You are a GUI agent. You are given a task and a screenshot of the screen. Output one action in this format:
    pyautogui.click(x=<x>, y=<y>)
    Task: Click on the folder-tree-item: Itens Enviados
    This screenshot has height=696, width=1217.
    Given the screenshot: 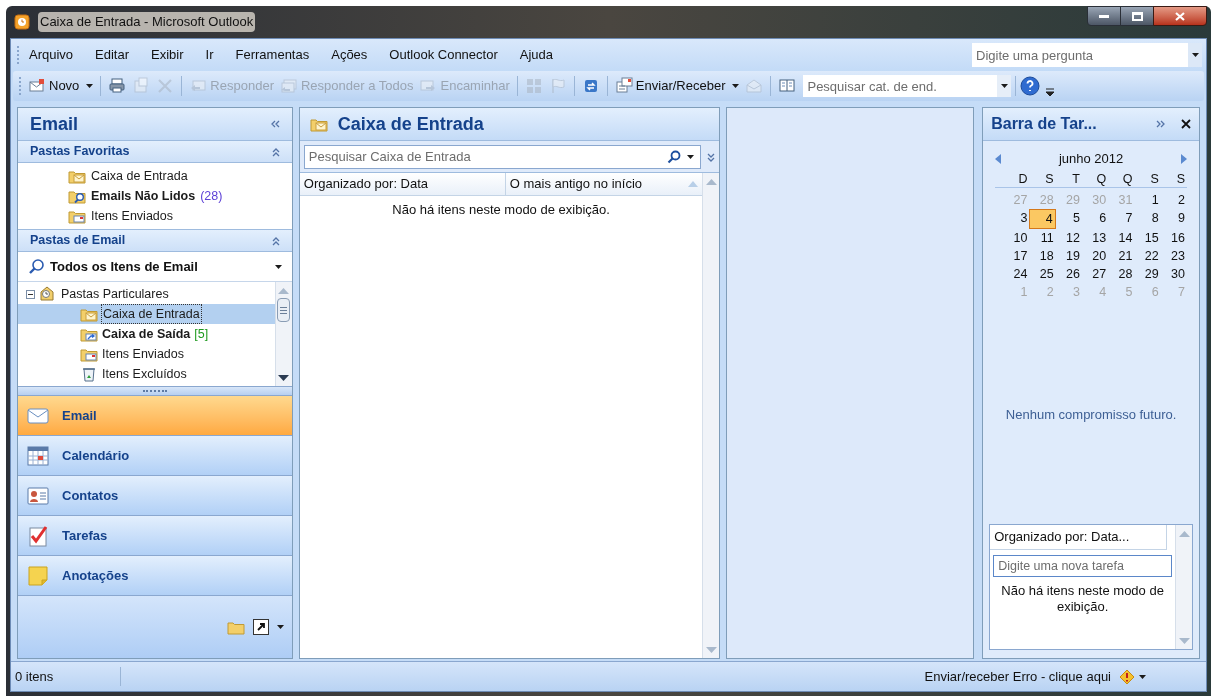 What is the action you would take?
    pyautogui.click(x=146, y=354)
    